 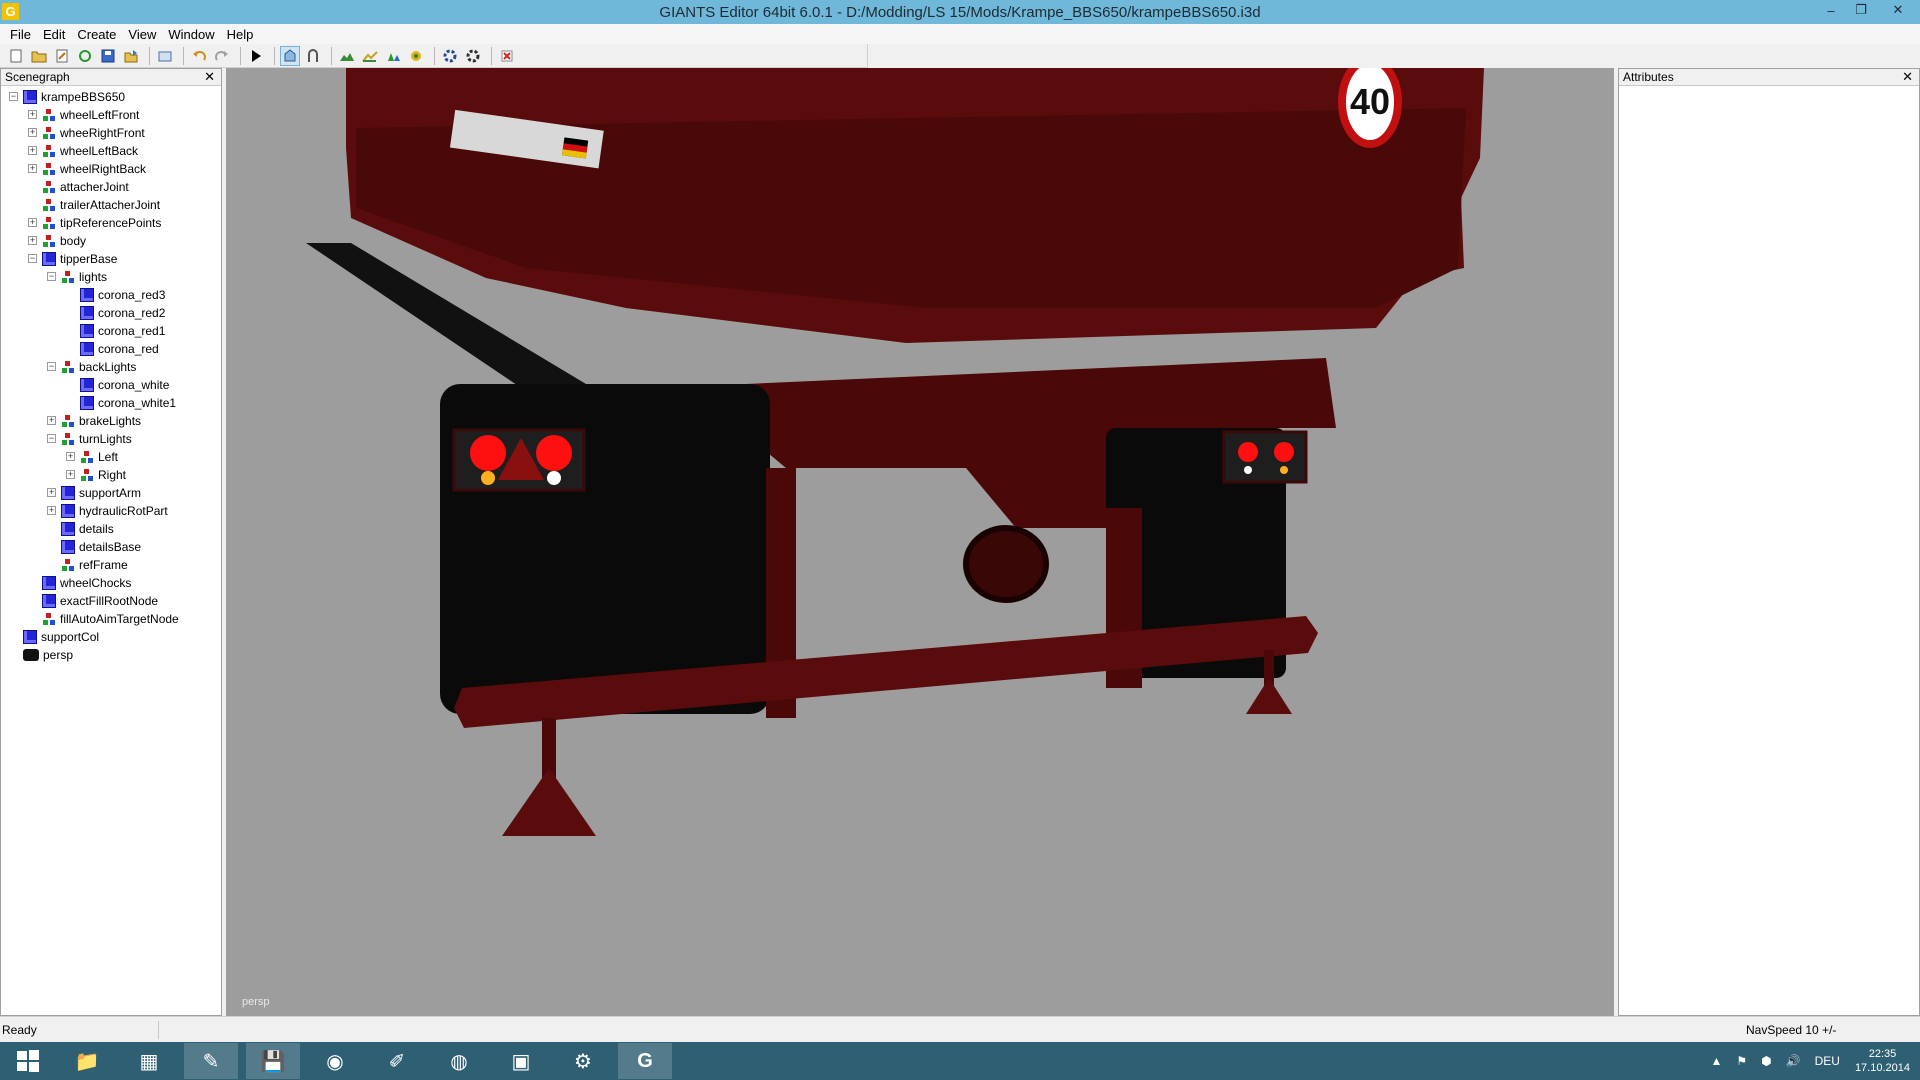 I want to click on delete-icon, so click(x=507, y=56).